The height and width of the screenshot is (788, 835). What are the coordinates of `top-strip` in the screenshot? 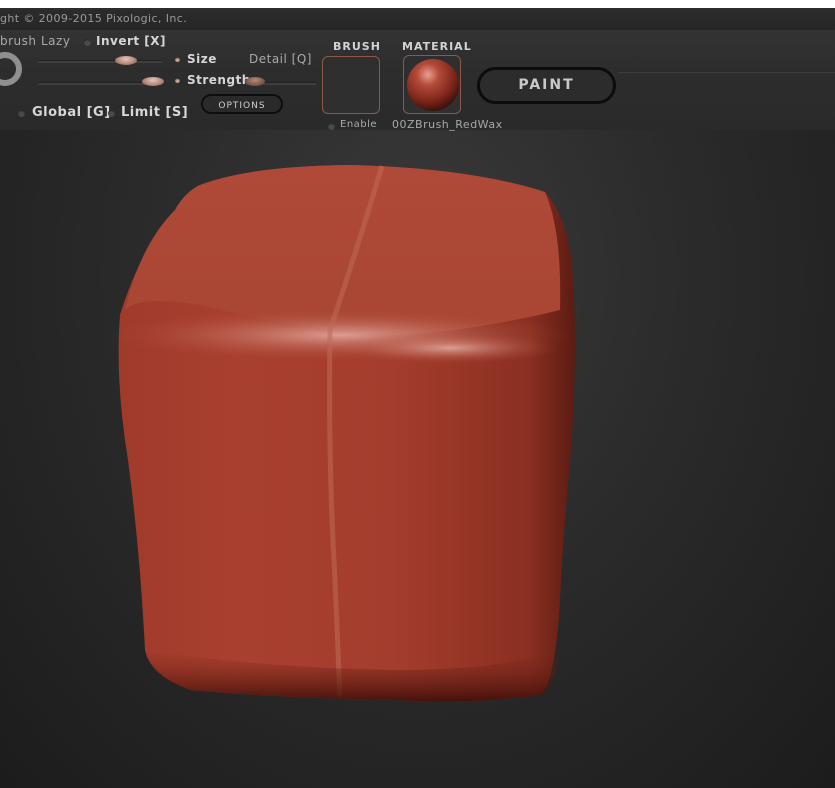 It's located at (417, 4).